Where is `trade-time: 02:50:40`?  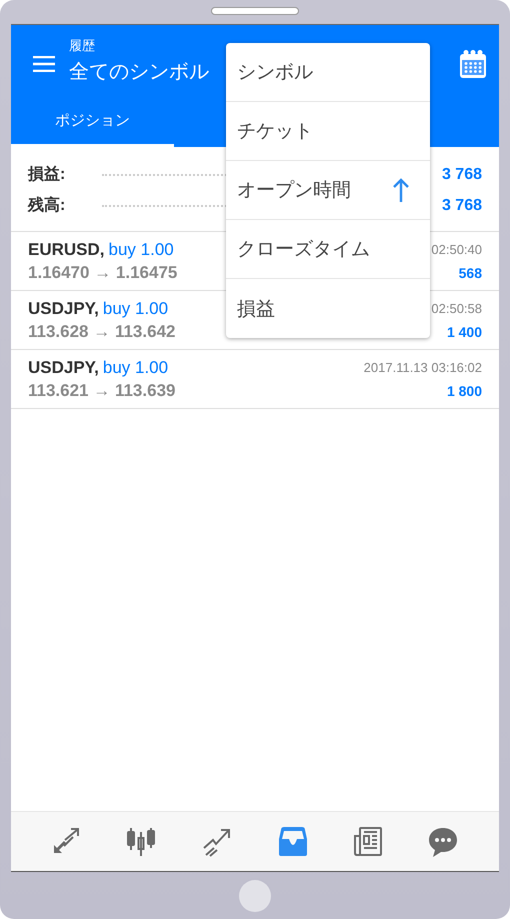
trade-time: 02:50:40 is located at coordinates (456, 249).